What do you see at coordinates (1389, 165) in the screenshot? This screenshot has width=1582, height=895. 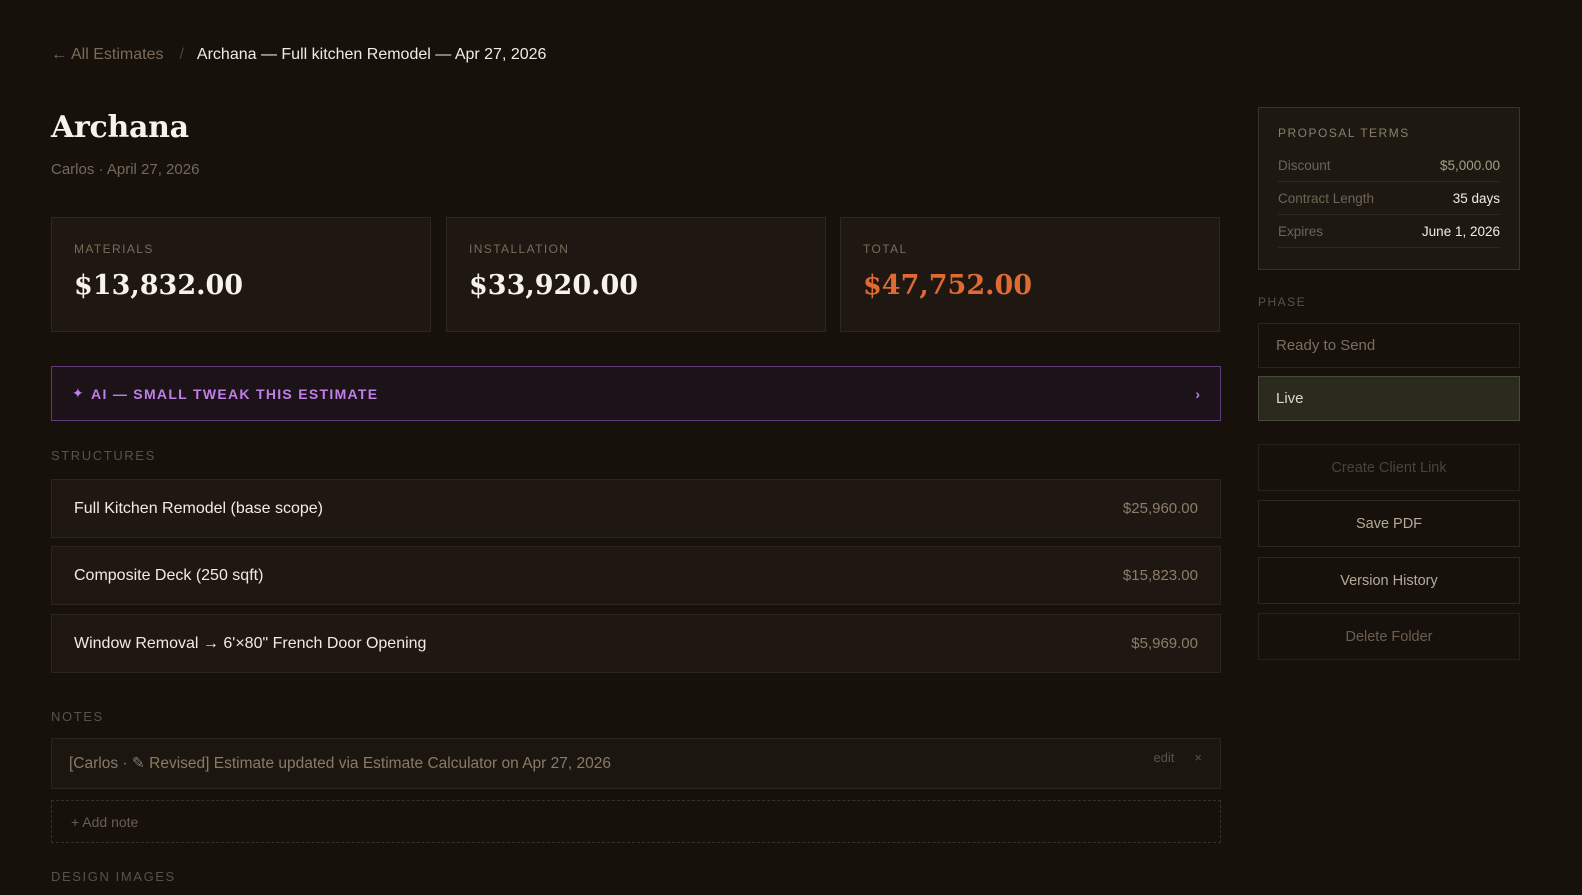 I see `terms-row-discount: Discount $5,000.00` at bounding box center [1389, 165].